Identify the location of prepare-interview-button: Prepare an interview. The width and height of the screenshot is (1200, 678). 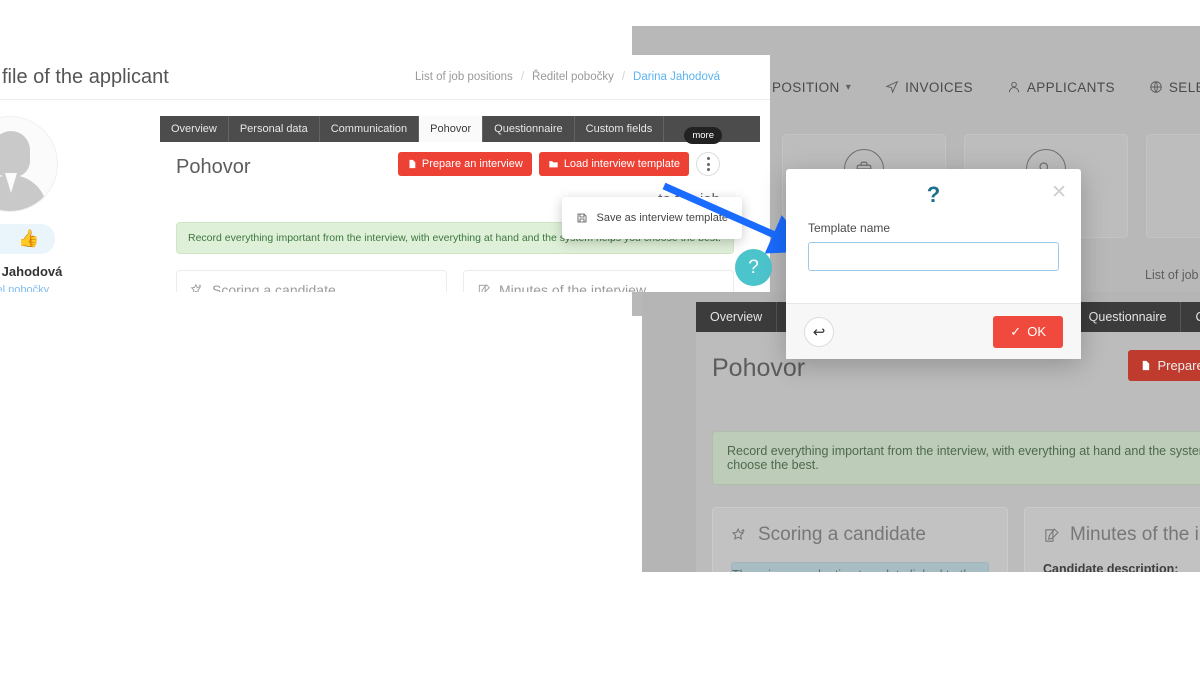
(464, 164).